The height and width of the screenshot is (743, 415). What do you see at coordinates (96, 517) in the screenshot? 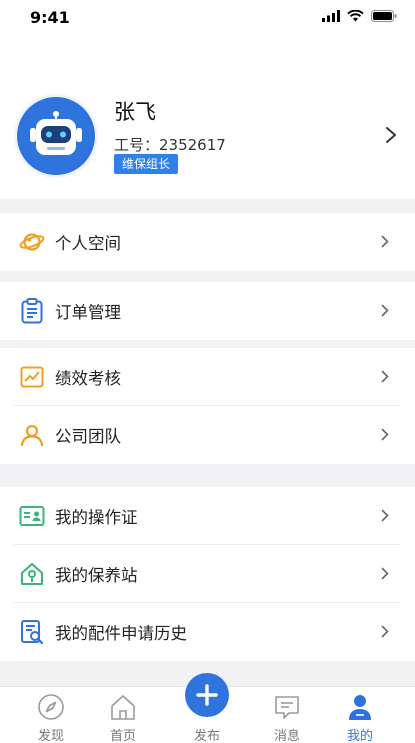
I see `menu-item-label: 我的操作证` at bounding box center [96, 517].